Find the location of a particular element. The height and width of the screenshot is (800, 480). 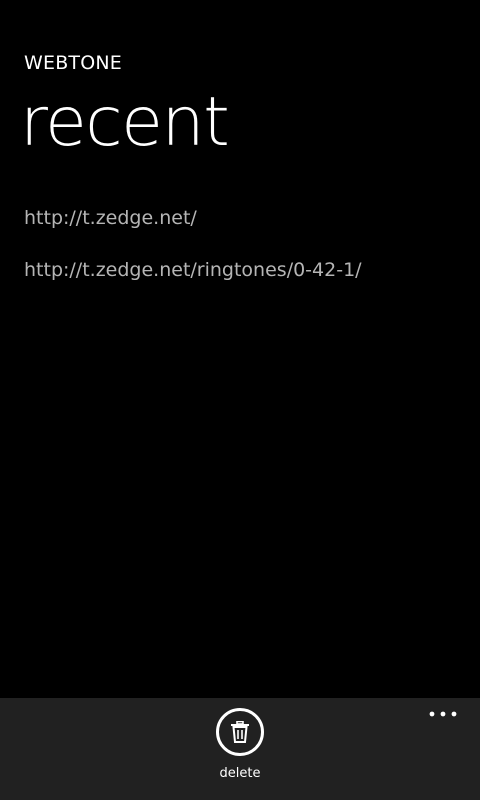

delete-button: delete is located at coordinates (240, 744).